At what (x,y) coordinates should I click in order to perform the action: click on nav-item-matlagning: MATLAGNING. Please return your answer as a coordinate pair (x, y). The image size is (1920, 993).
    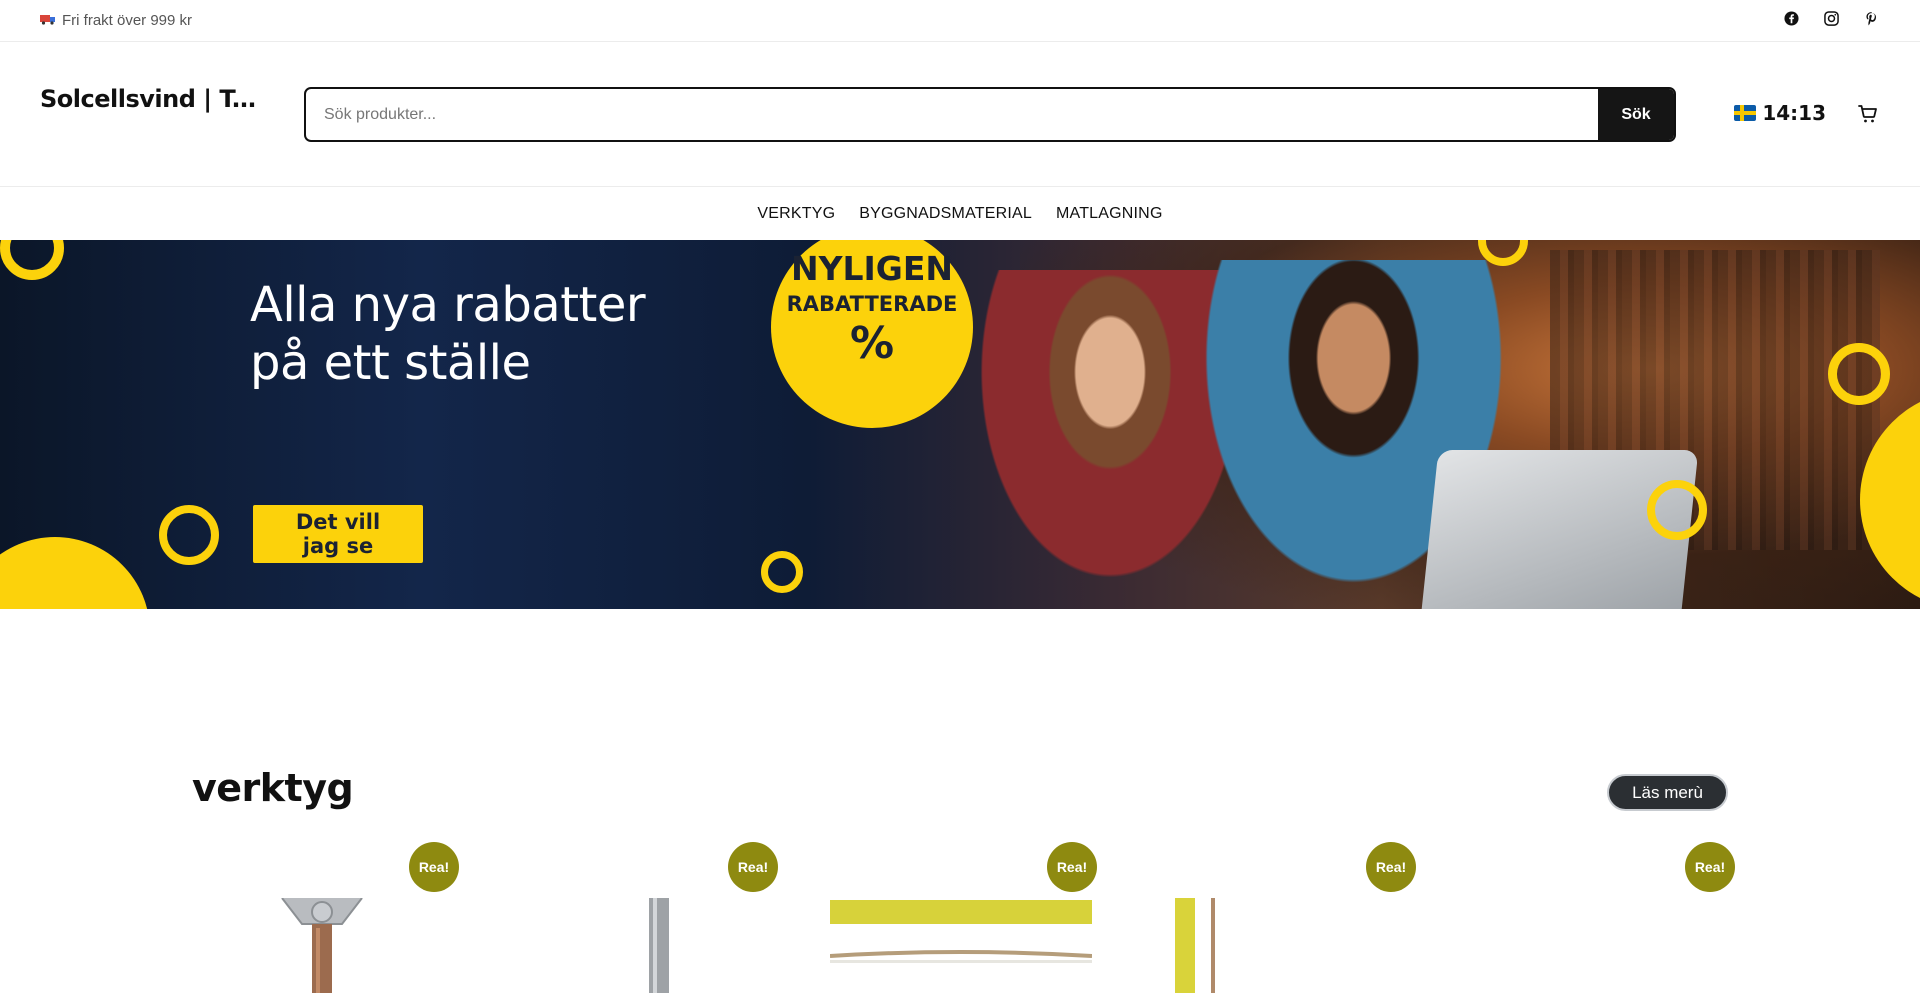
    Looking at the image, I should click on (1109, 214).